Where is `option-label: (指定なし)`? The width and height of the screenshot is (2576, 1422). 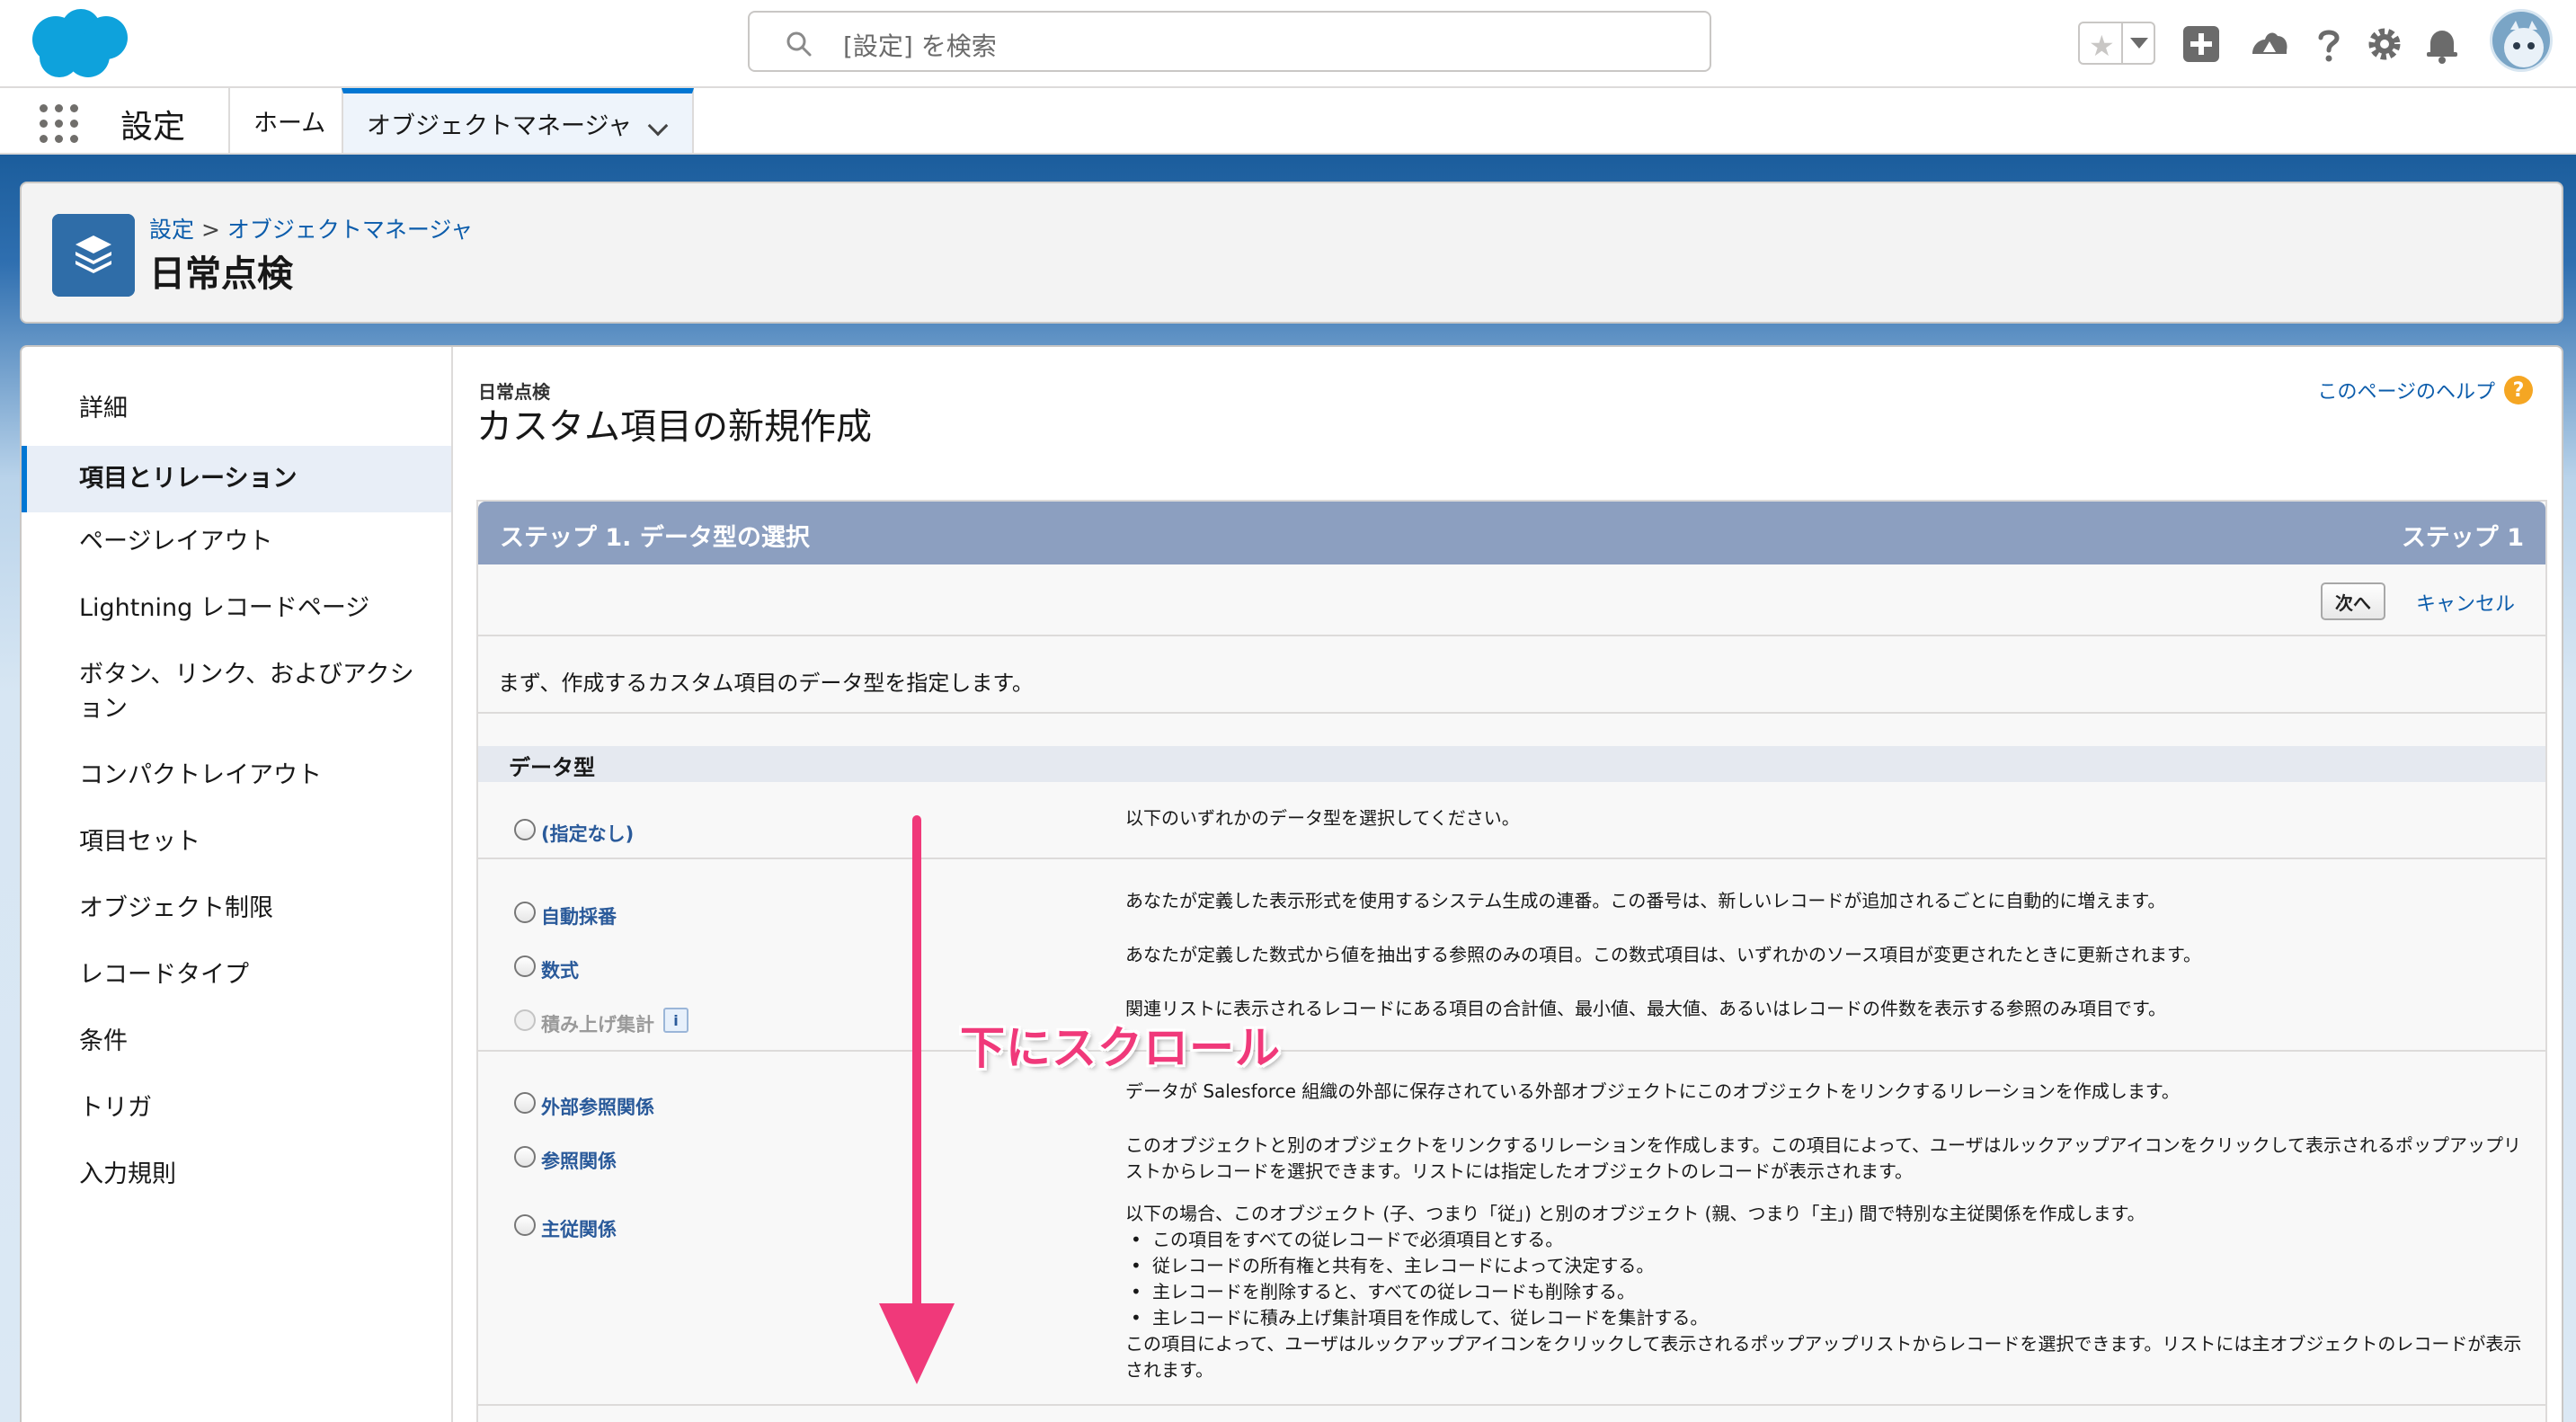 option-label: (指定なし) is located at coordinates (587, 834).